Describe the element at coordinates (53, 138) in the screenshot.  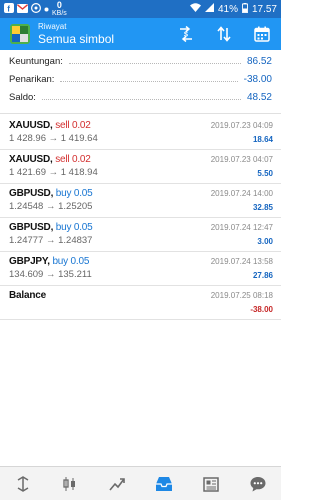
I see `deal-prices: 1 428.96 → 1 419.64` at that location.